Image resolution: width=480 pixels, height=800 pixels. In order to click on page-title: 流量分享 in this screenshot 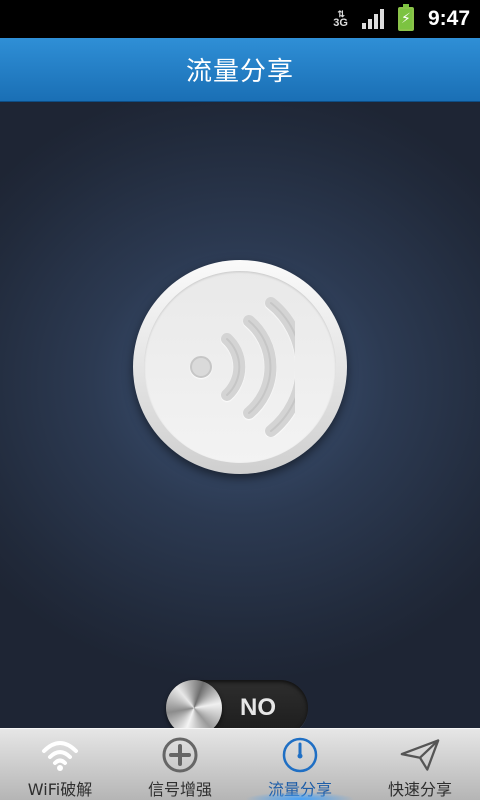, I will do `click(239, 72)`.